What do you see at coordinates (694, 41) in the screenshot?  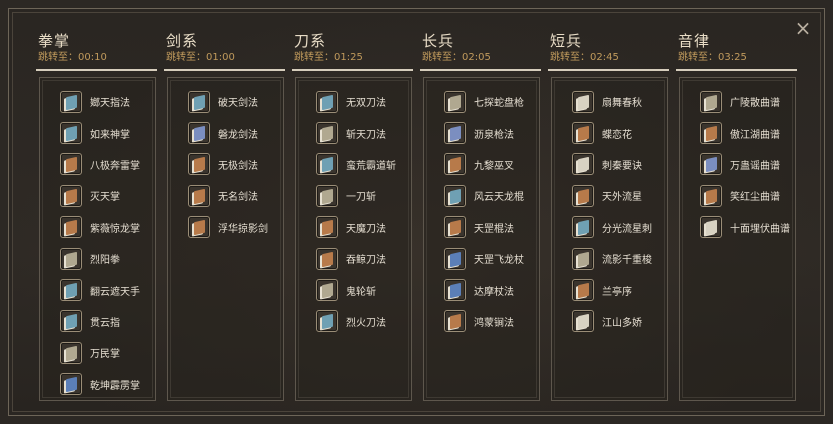 I see `category-title: 音律` at bounding box center [694, 41].